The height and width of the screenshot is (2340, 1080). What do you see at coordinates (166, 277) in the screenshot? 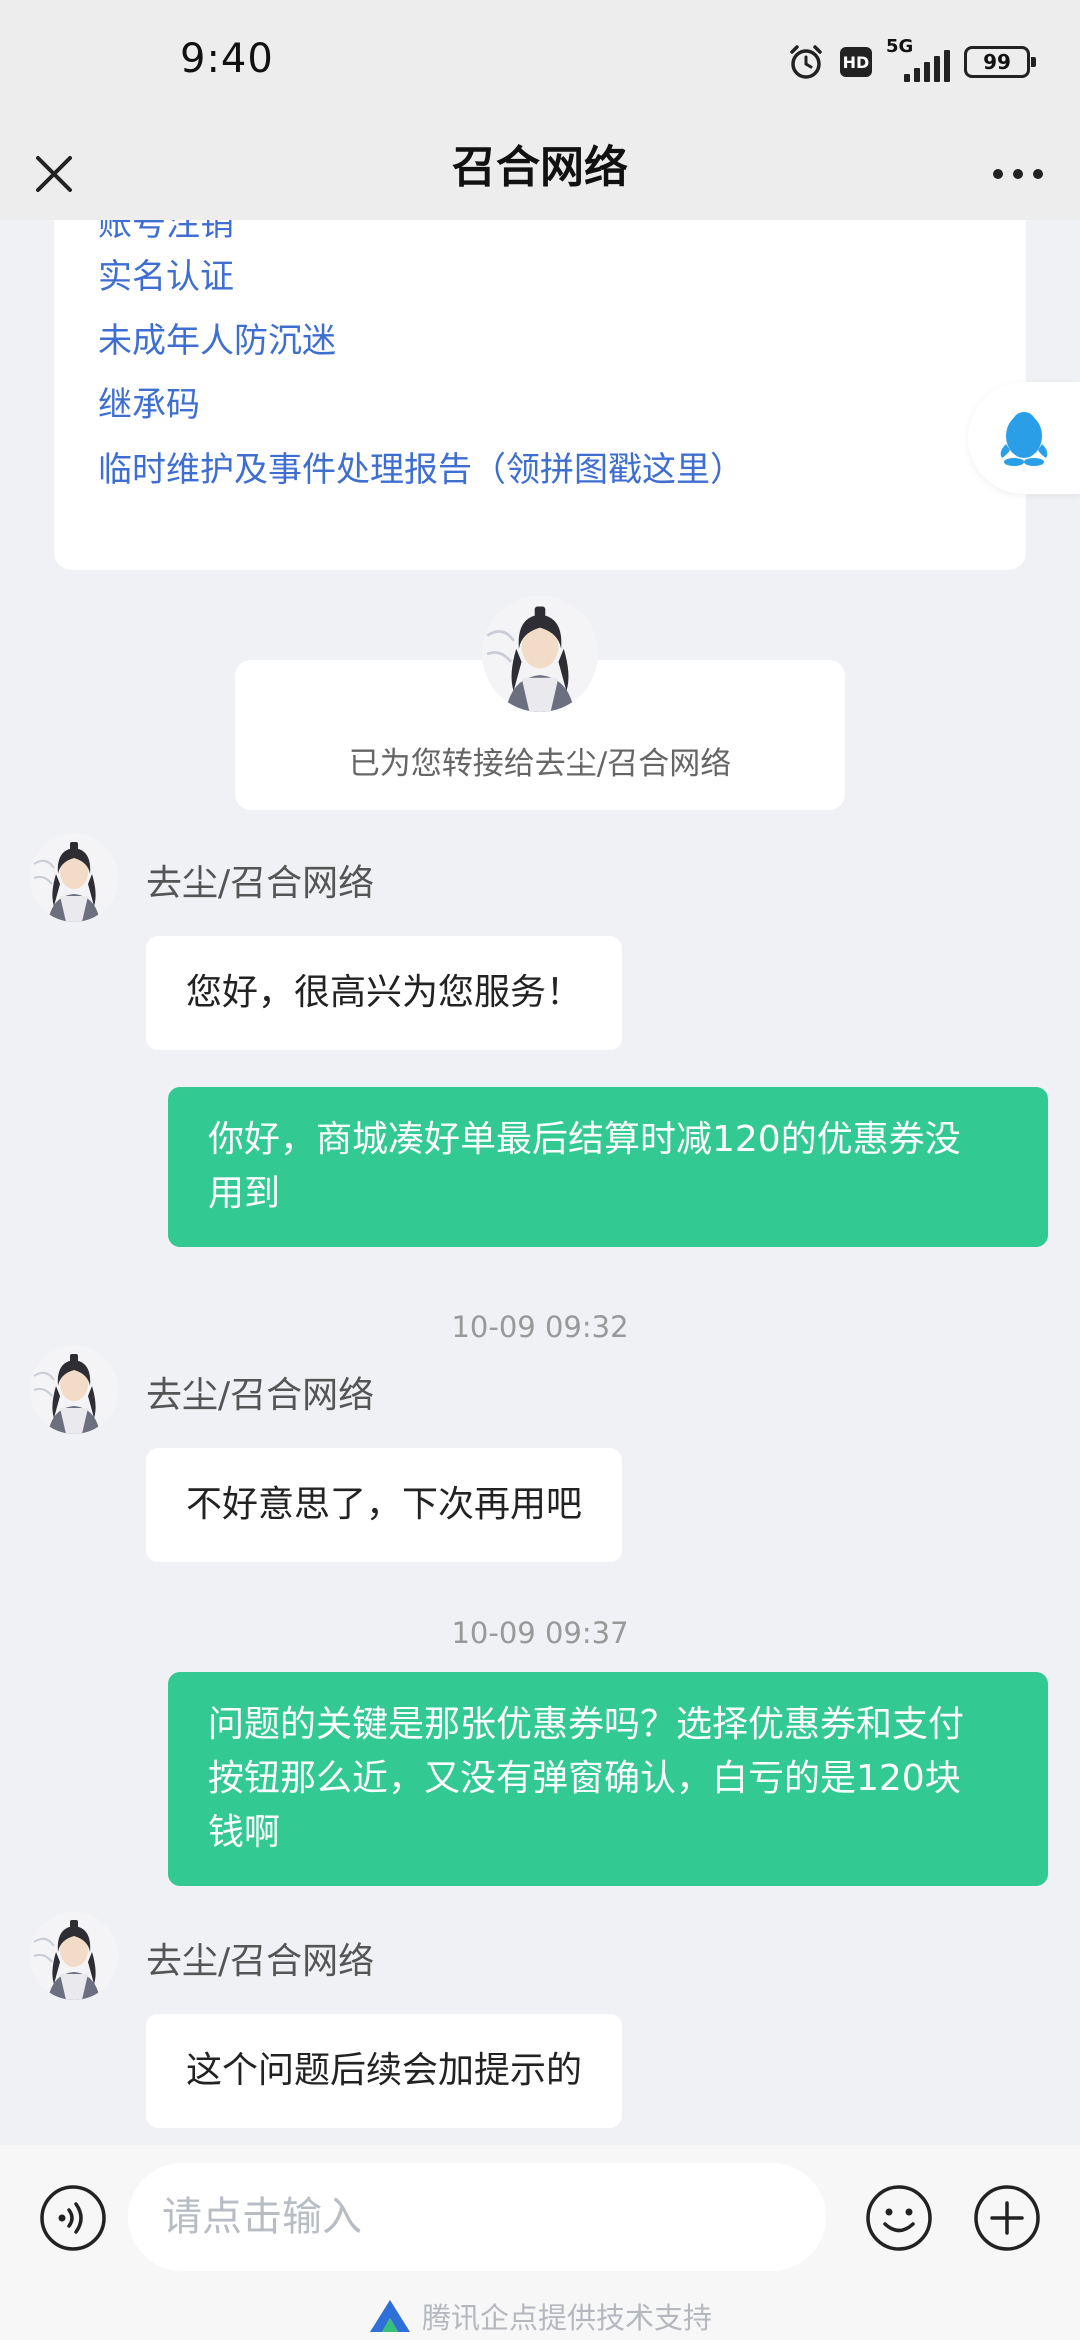
I see `menu-link-real-name: 实名认证` at bounding box center [166, 277].